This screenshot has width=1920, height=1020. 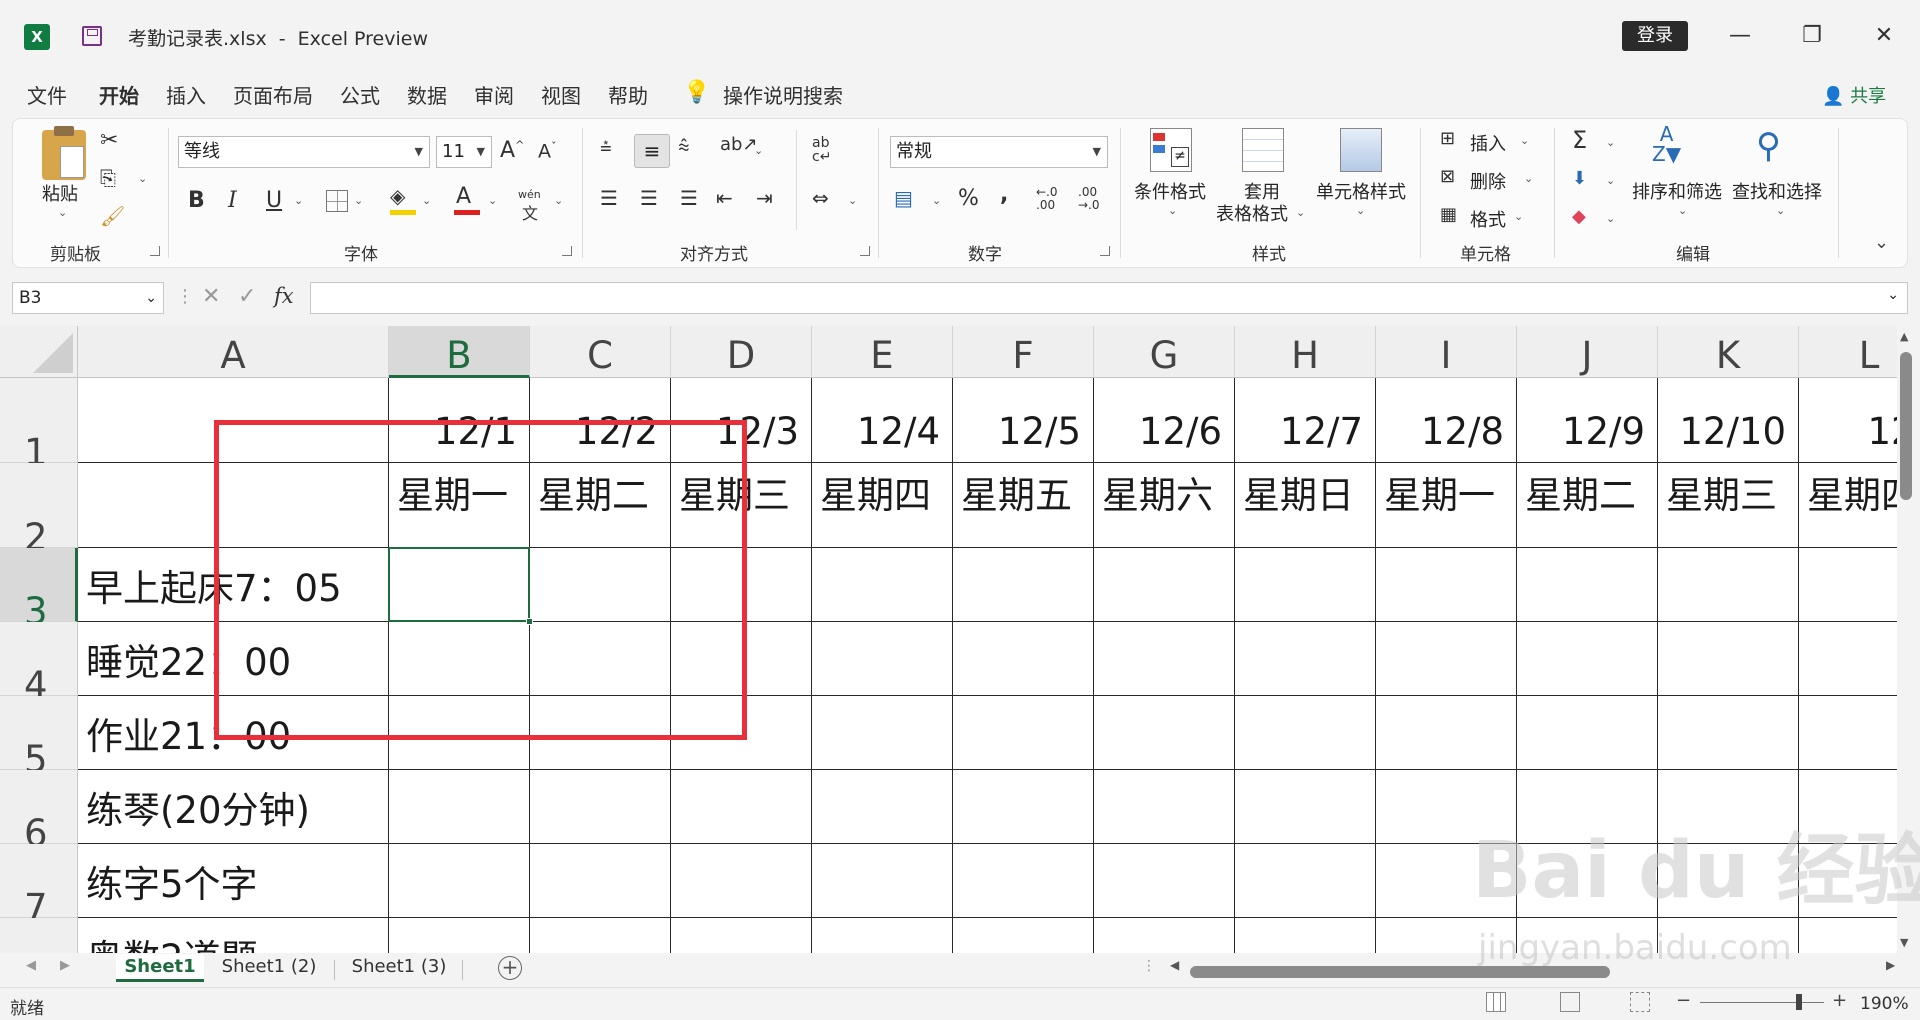 What do you see at coordinates (1023, 420) in the screenshot?
I see `date-cell-f1: 12/5` at bounding box center [1023, 420].